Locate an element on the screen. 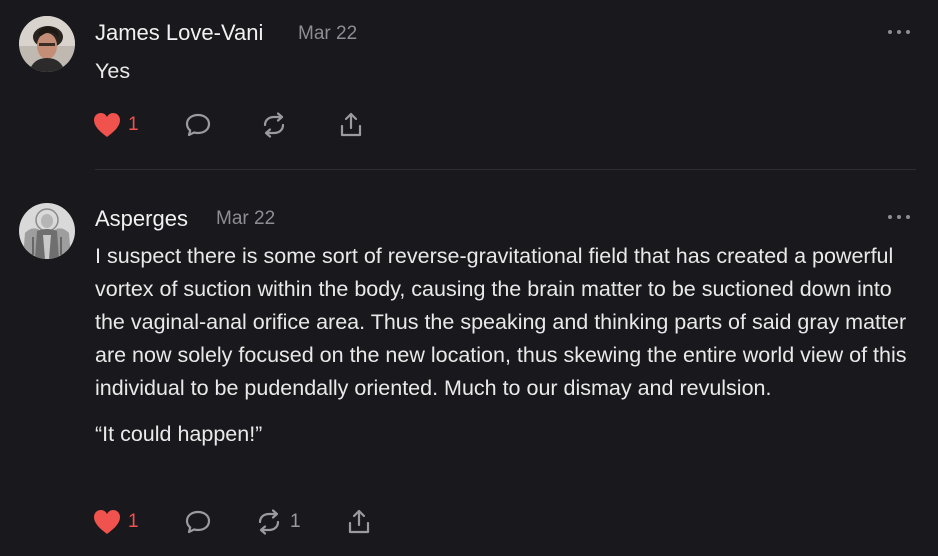  comment-paragraph: Yes is located at coordinates (113, 71).